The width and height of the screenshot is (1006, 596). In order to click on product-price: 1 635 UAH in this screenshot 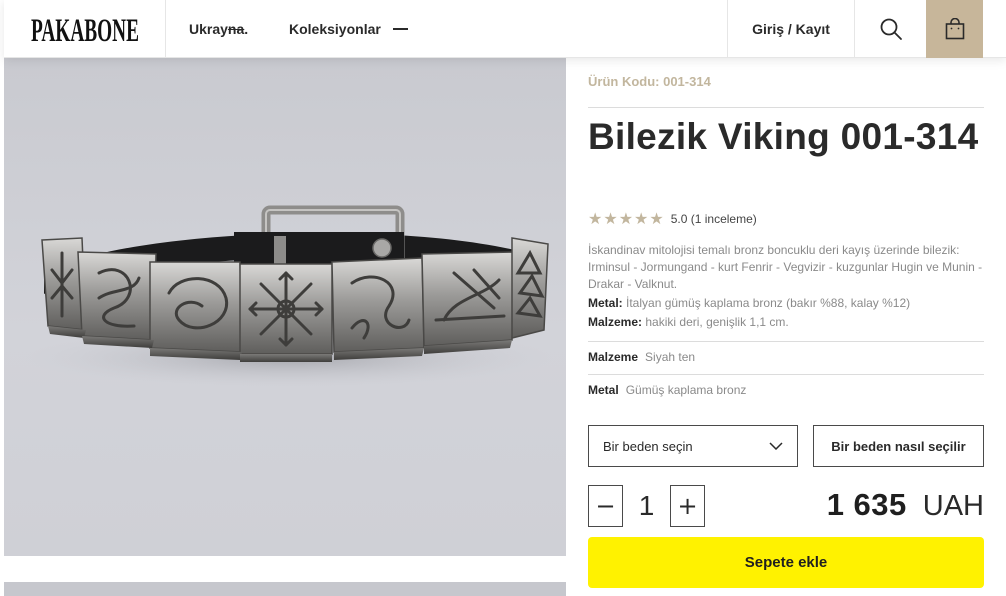, I will do `click(905, 505)`.